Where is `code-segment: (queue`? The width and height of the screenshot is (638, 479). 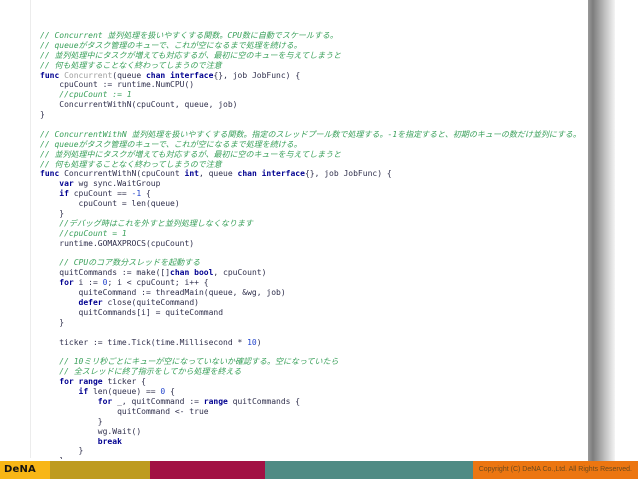 code-segment: (queue is located at coordinates (129, 75).